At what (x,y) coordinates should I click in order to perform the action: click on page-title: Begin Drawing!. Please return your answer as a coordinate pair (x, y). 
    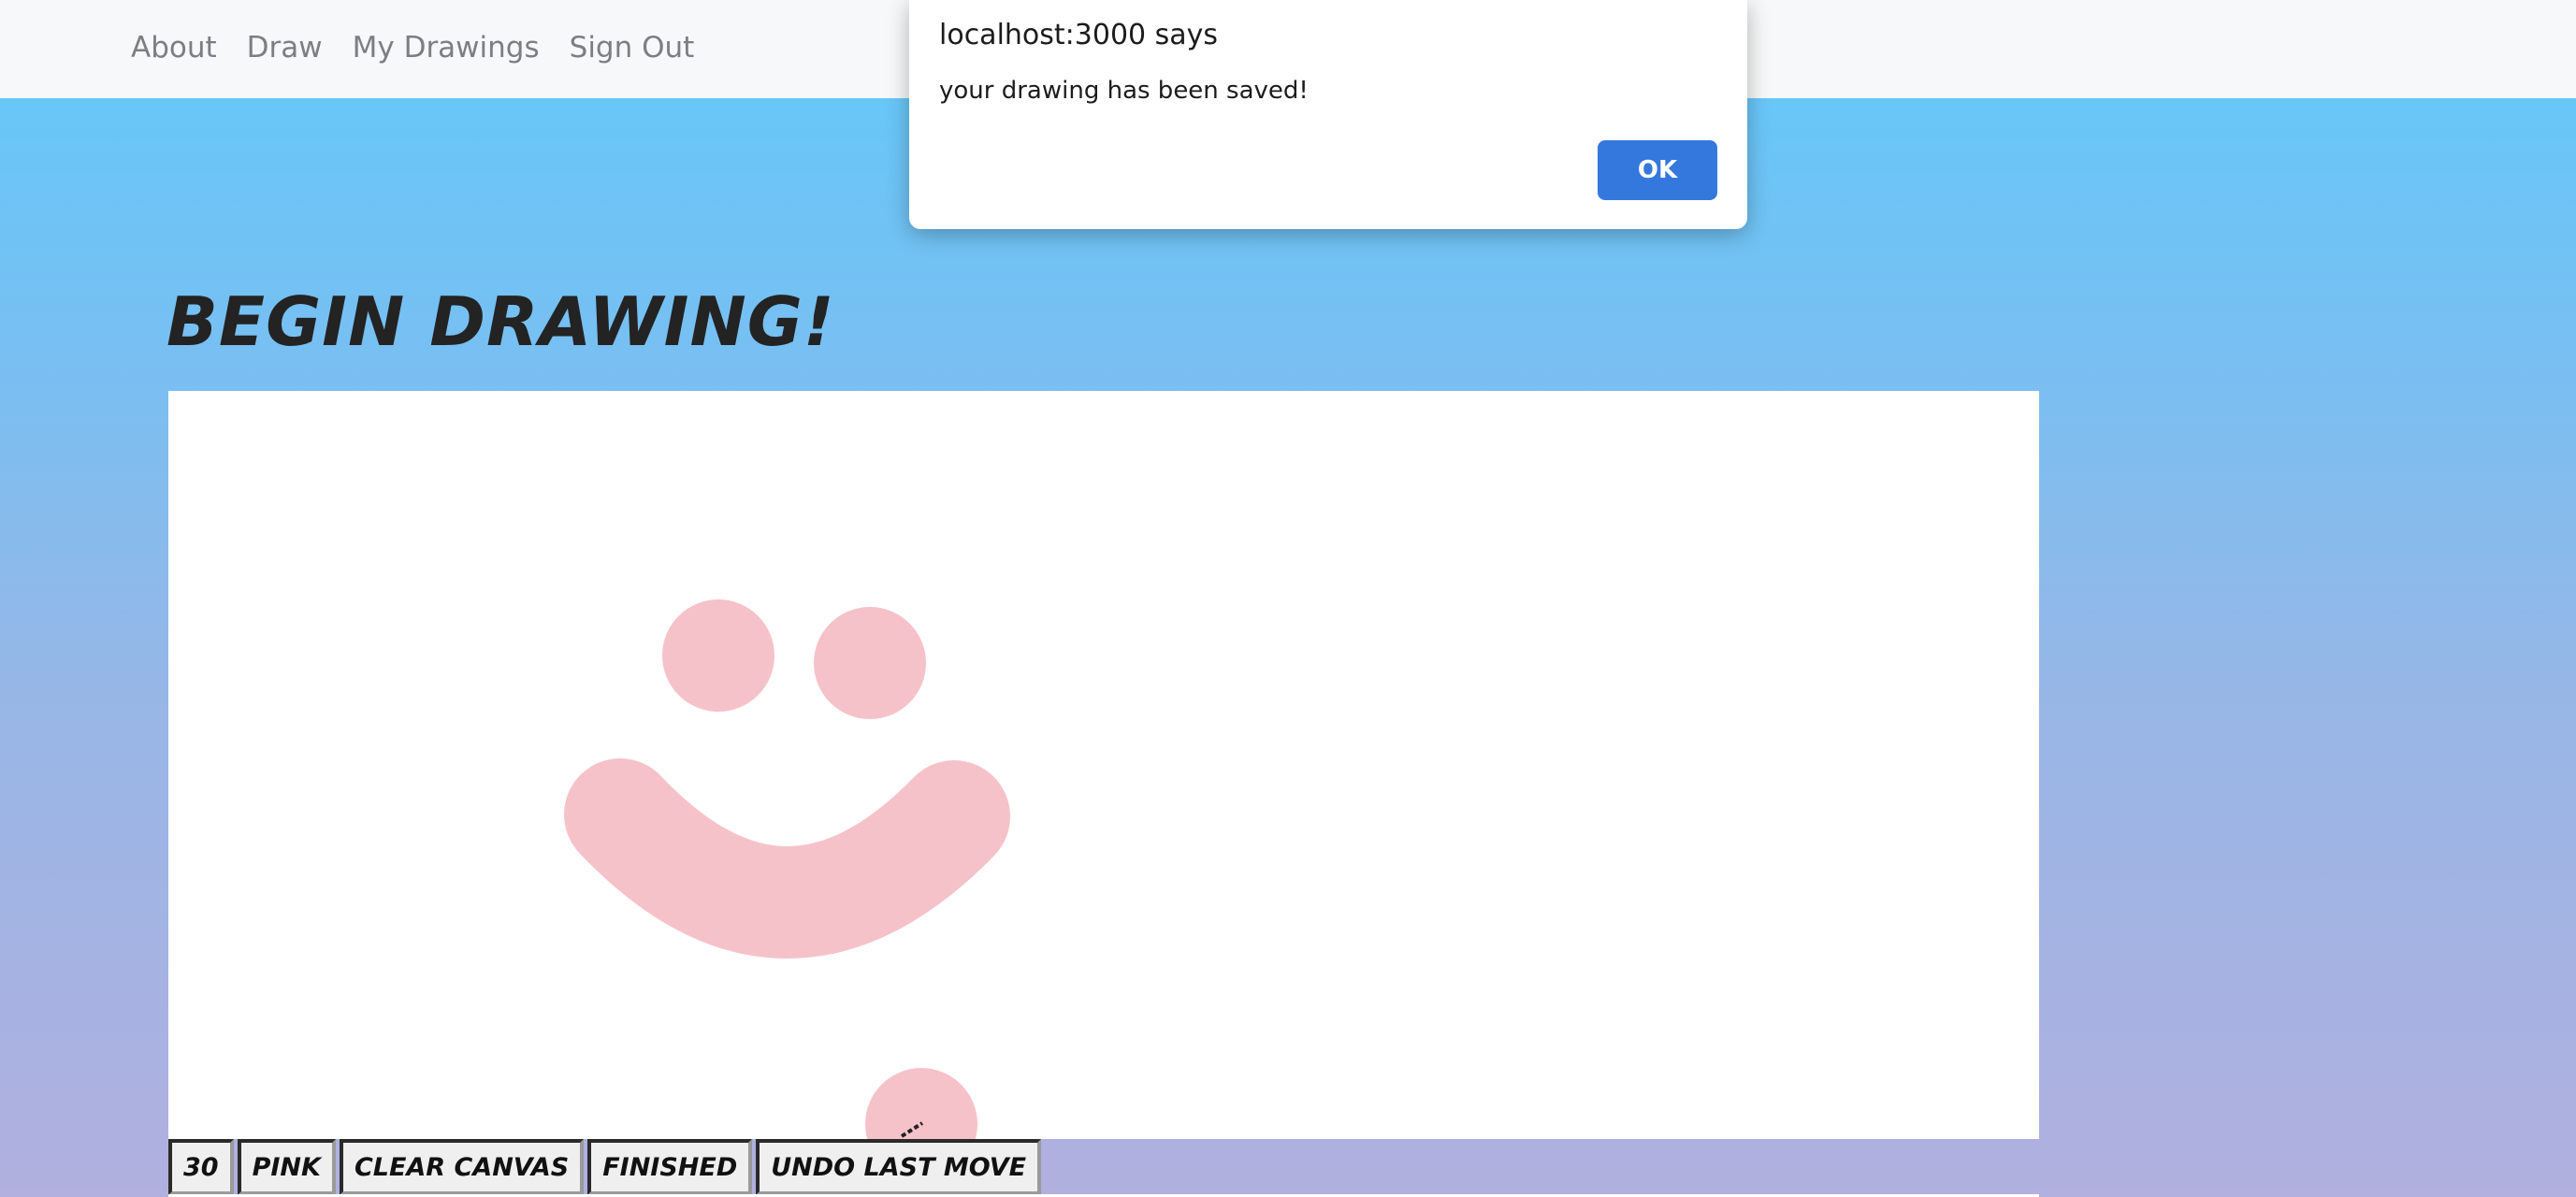
    Looking at the image, I should click on (500, 321).